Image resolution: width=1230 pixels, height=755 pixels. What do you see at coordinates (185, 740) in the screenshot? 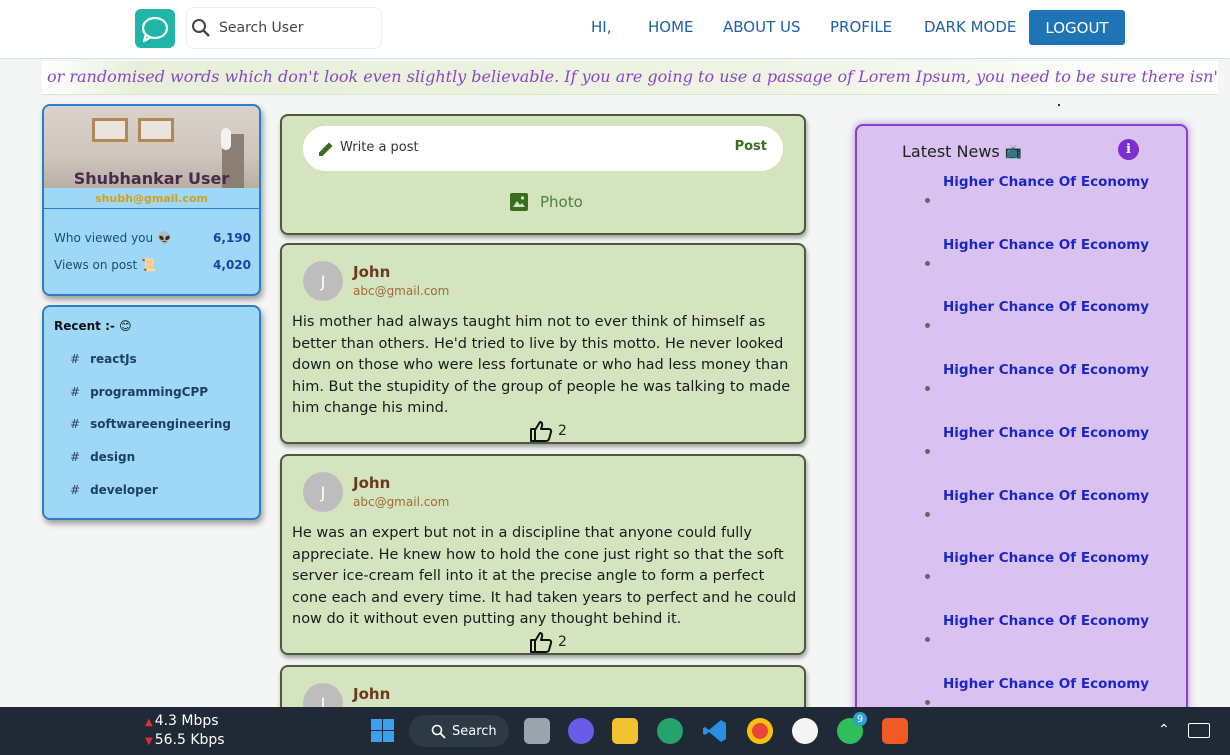
I see `download-speed: ▼ 56.5 Kbps` at bounding box center [185, 740].